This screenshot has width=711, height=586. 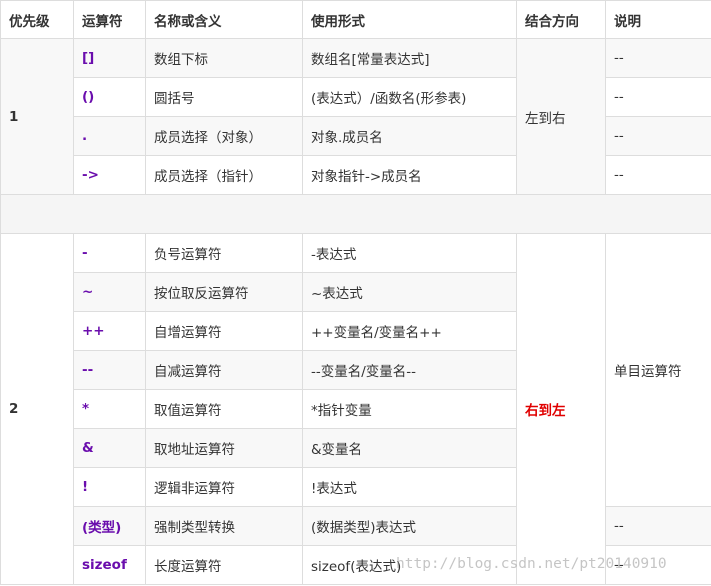 What do you see at coordinates (109, 409) in the screenshot?
I see `operator-cell: *` at bounding box center [109, 409].